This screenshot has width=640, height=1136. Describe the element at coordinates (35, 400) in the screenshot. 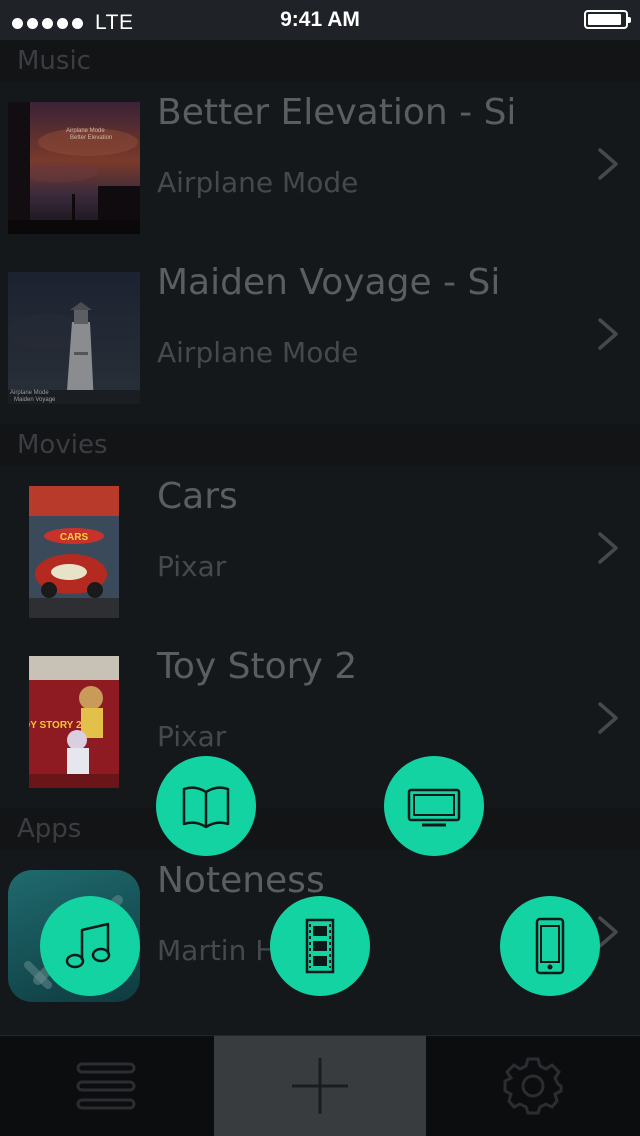

I see `svg-text: Maiden Voyage` at that location.